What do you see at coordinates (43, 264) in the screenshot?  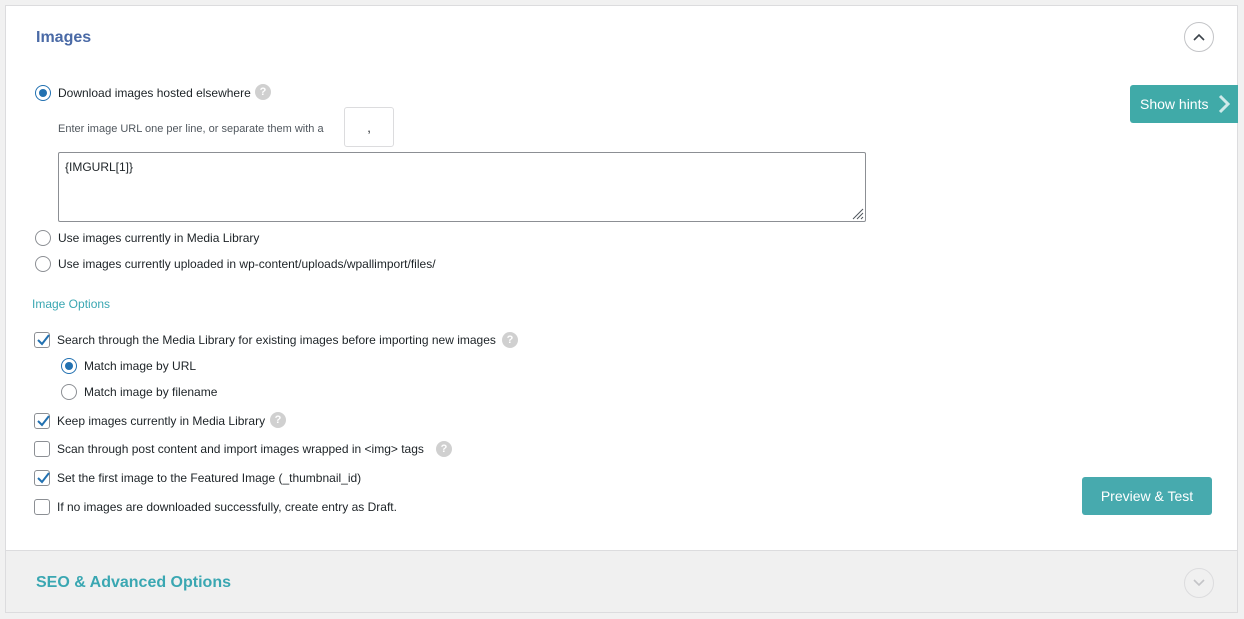 I see `uploaded-files-radio` at bounding box center [43, 264].